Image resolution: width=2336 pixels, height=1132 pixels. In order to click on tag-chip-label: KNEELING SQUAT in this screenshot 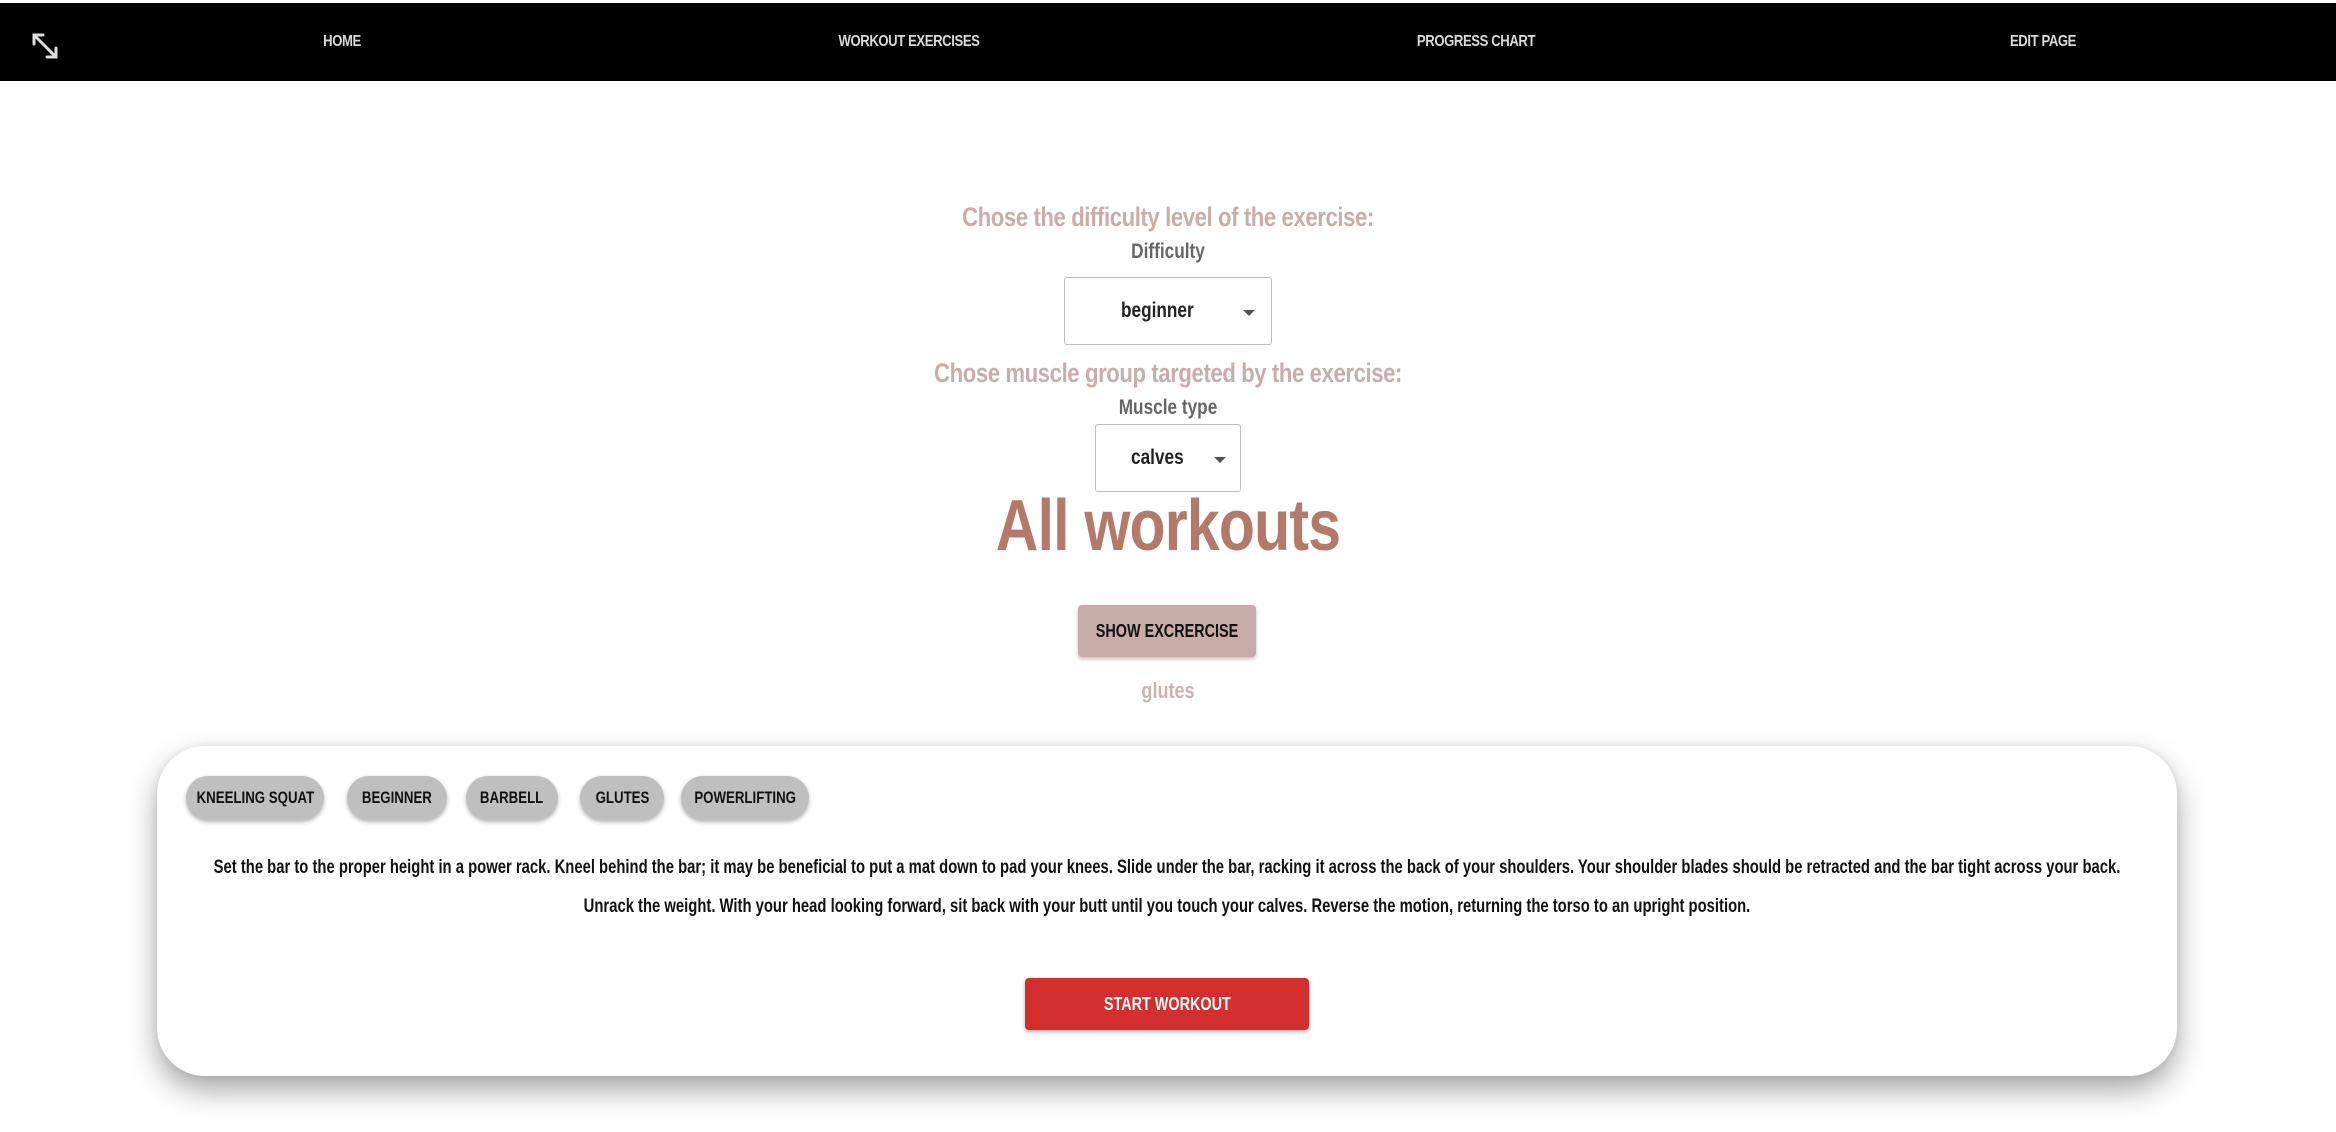, I will do `click(255, 797)`.